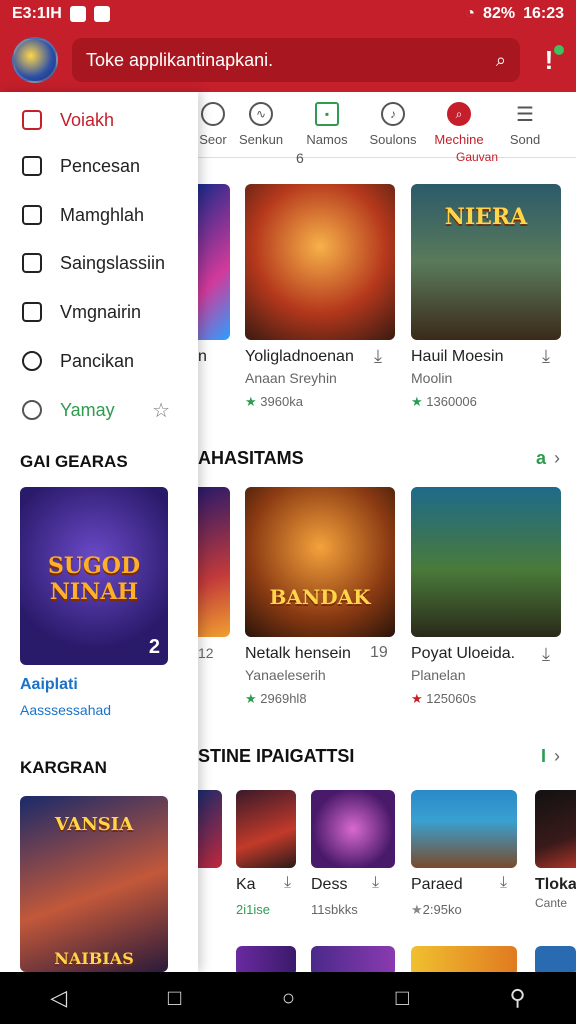 The height and width of the screenshot is (1024, 576). Describe the element at coordinates (213, 124) in the screenshot. I see `tab-0: Seor` at that location.